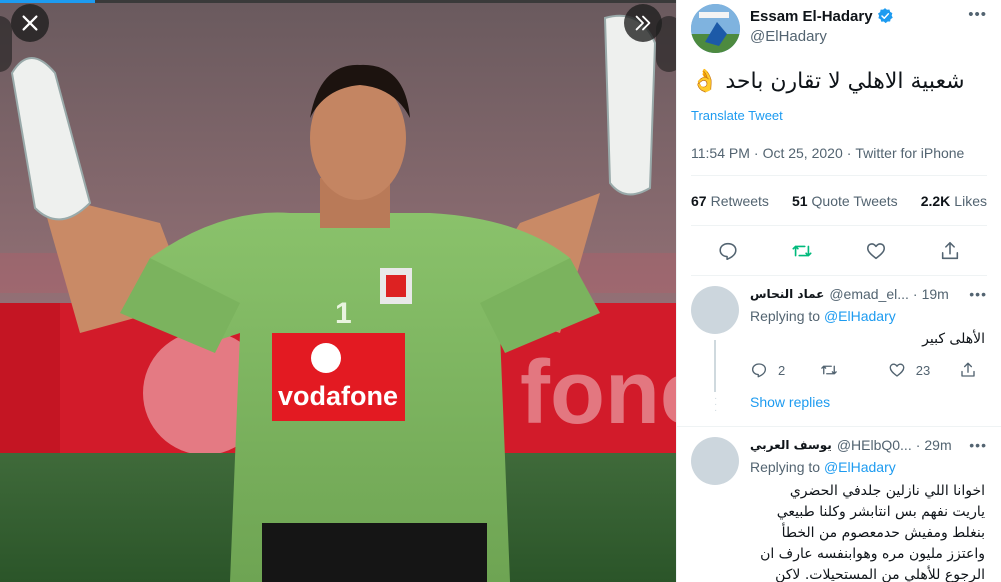 This screenshot has width=1001, height=582. I want to click on reply-text-line: ياريت نفهم بس انتابشر وكلنا طبيعي, so click(880, 512).